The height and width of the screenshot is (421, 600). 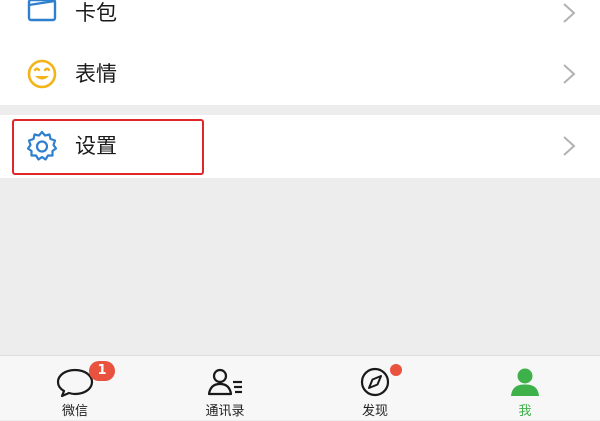 I want to click on tab-discover: 发现, so click(x=375, y=388).